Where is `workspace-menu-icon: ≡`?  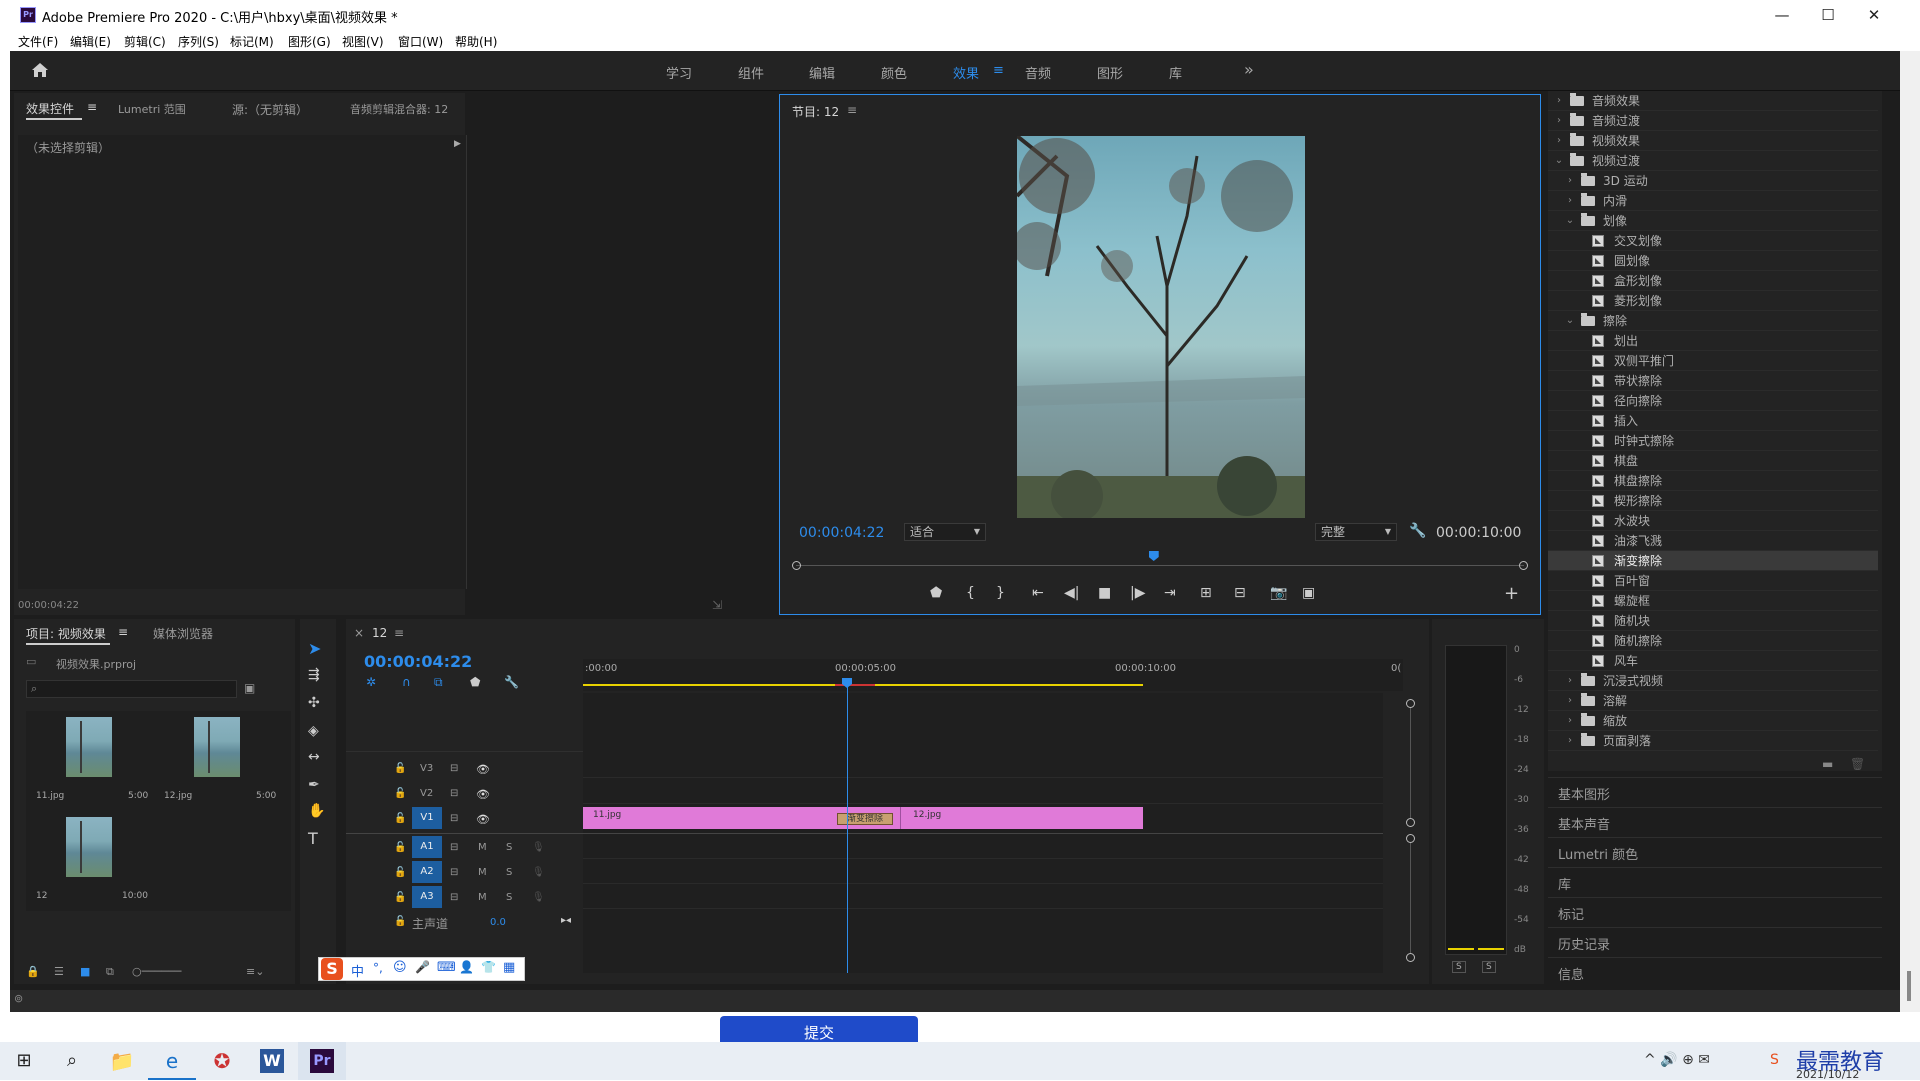
workspace-menu-icon: ≡ is located at coordinates (998, 70).